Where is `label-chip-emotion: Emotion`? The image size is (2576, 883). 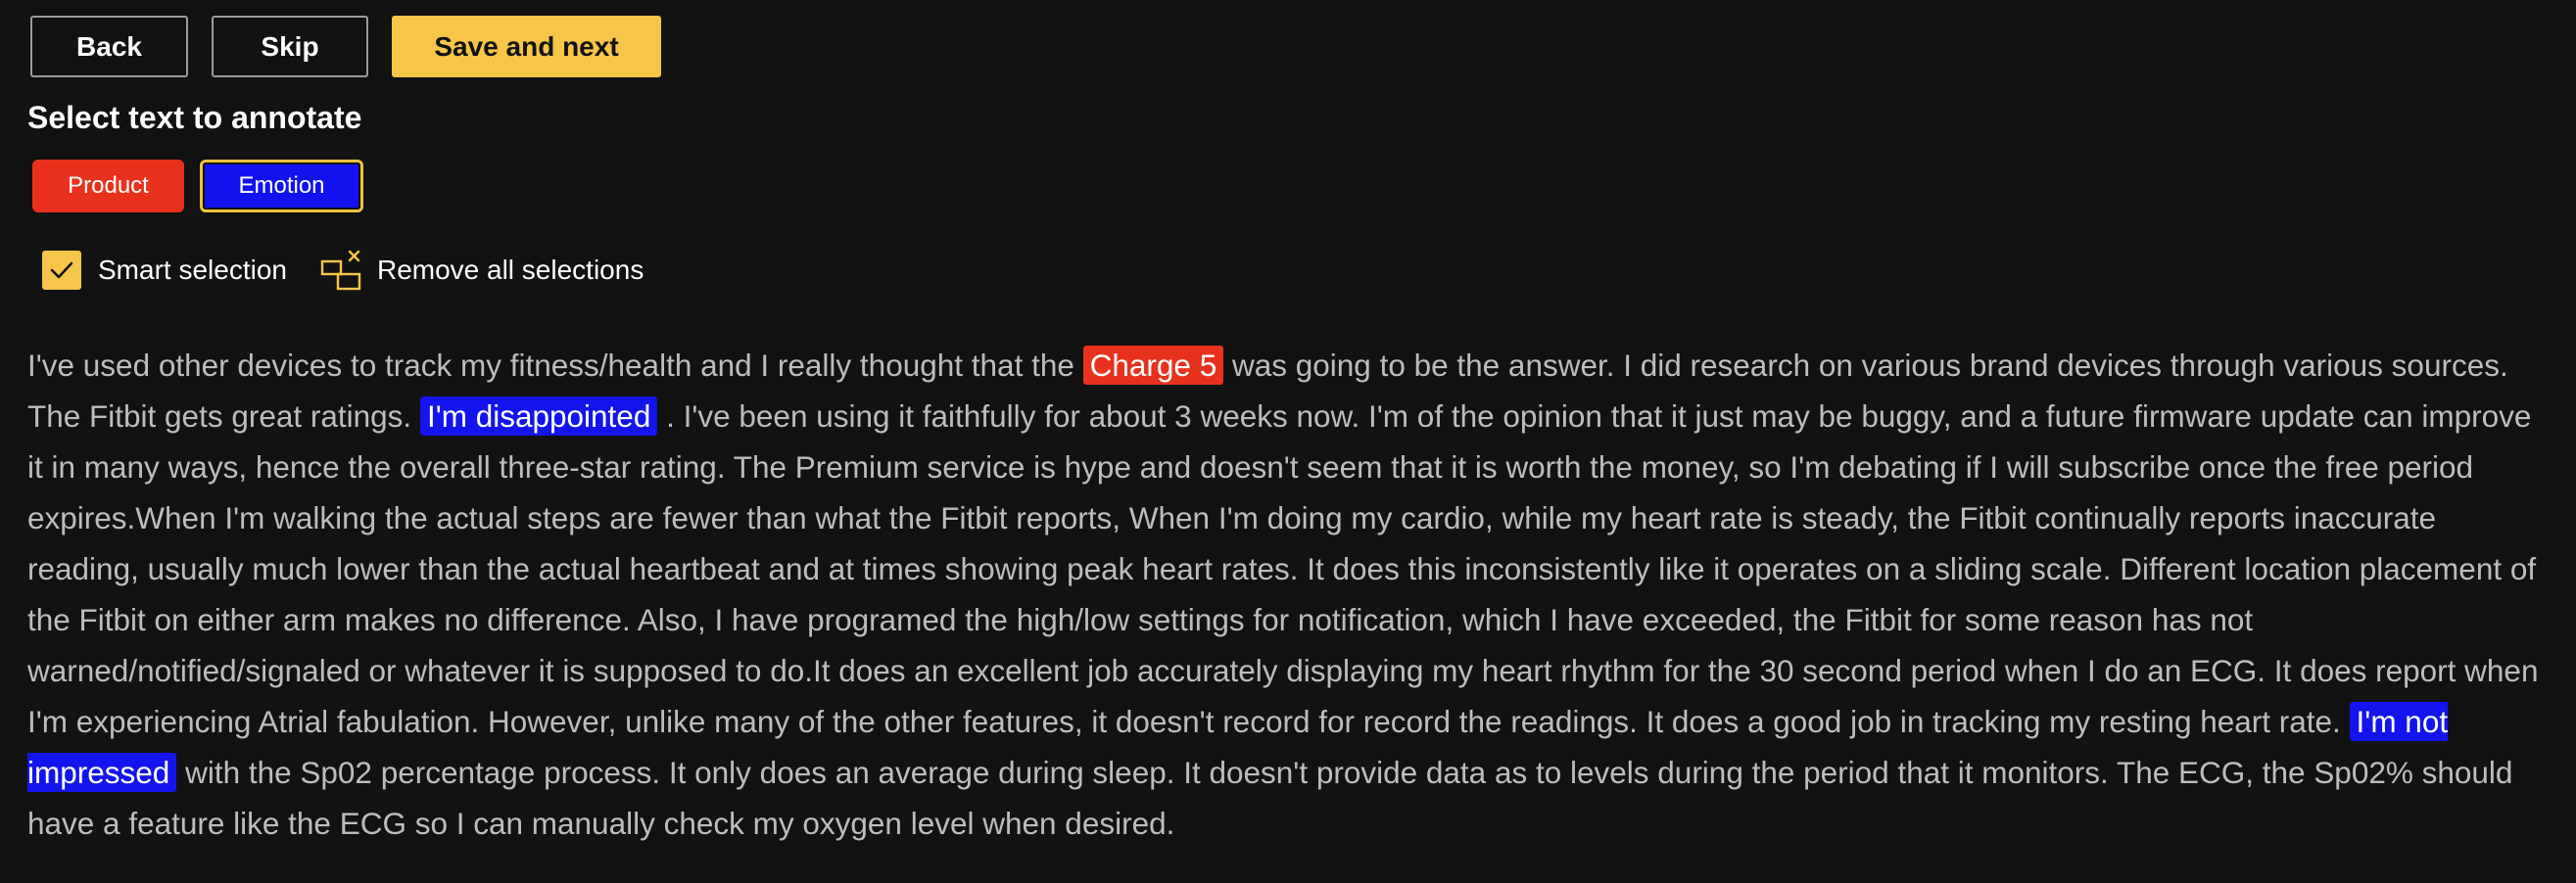 label-chip-emotion: Emotion is located at coordinates (282, 186).